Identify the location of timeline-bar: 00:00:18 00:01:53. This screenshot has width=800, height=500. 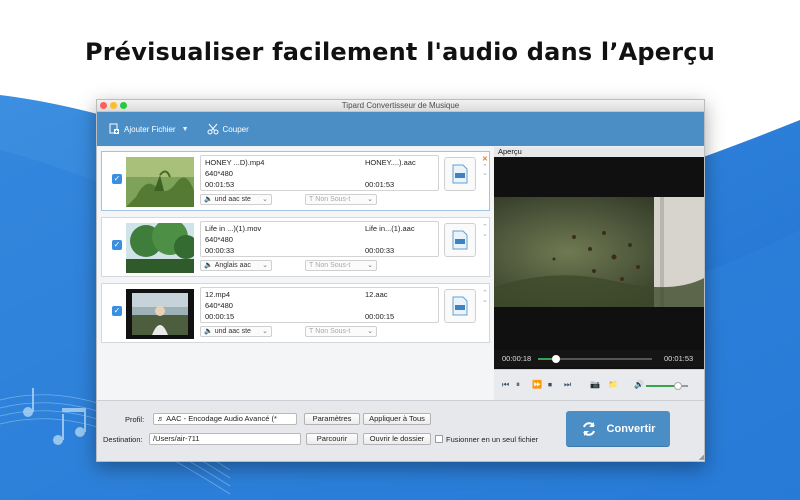
(599, 358).